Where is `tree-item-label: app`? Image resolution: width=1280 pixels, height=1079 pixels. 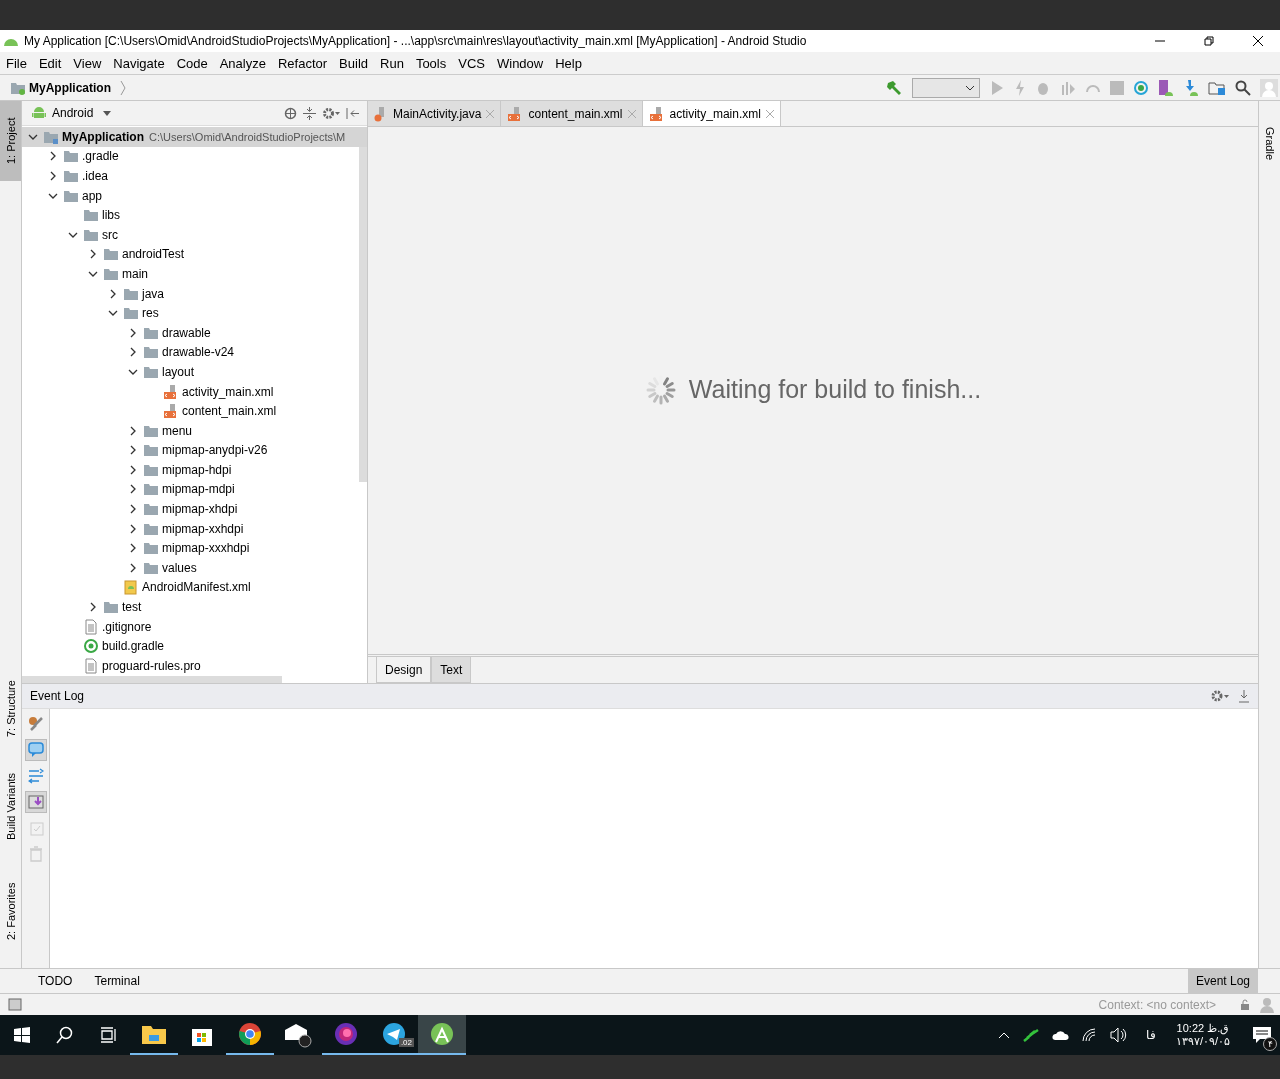 tree-item-label: app is located at coordinates (92, 195).